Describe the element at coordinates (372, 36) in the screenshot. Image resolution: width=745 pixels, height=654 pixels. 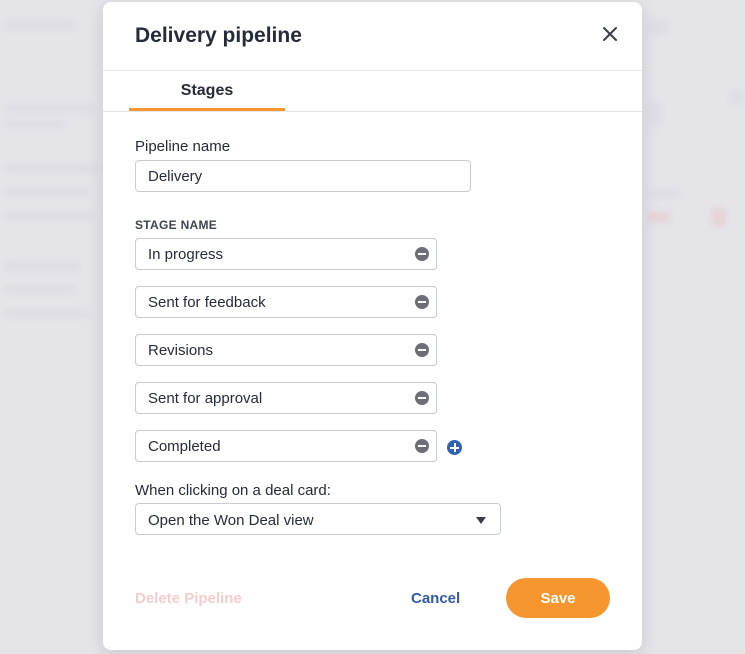
I see `modal-header: Delivery pipeline` at that location.